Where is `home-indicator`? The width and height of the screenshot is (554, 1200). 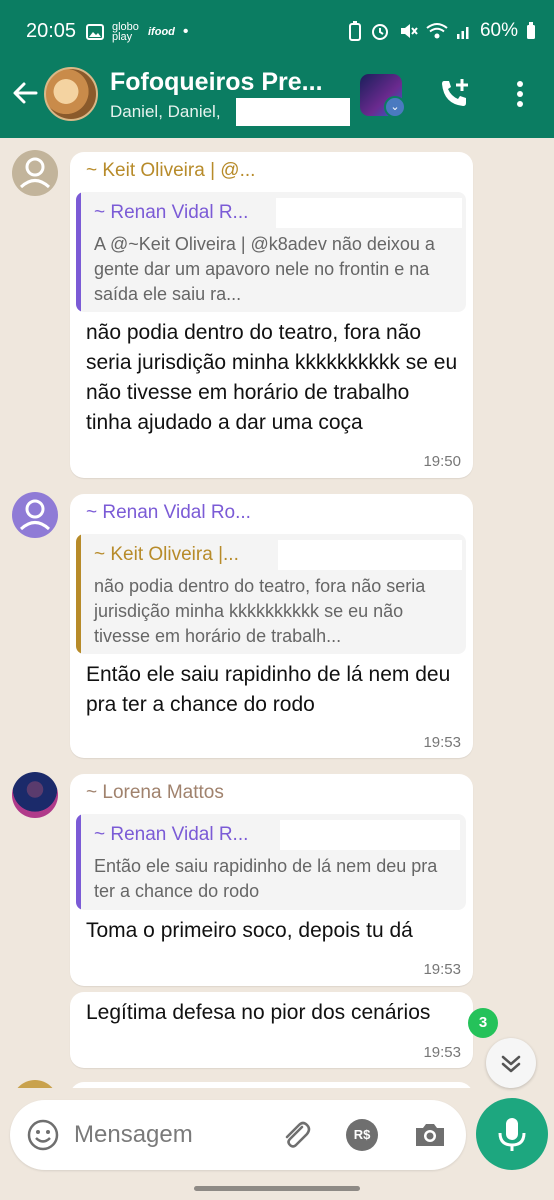 home-indicator is located at coordinates (277, 1188).